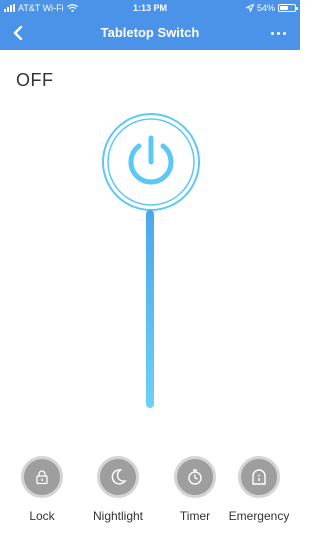  I want to click on lock-button: Lock, so click(42, 489).